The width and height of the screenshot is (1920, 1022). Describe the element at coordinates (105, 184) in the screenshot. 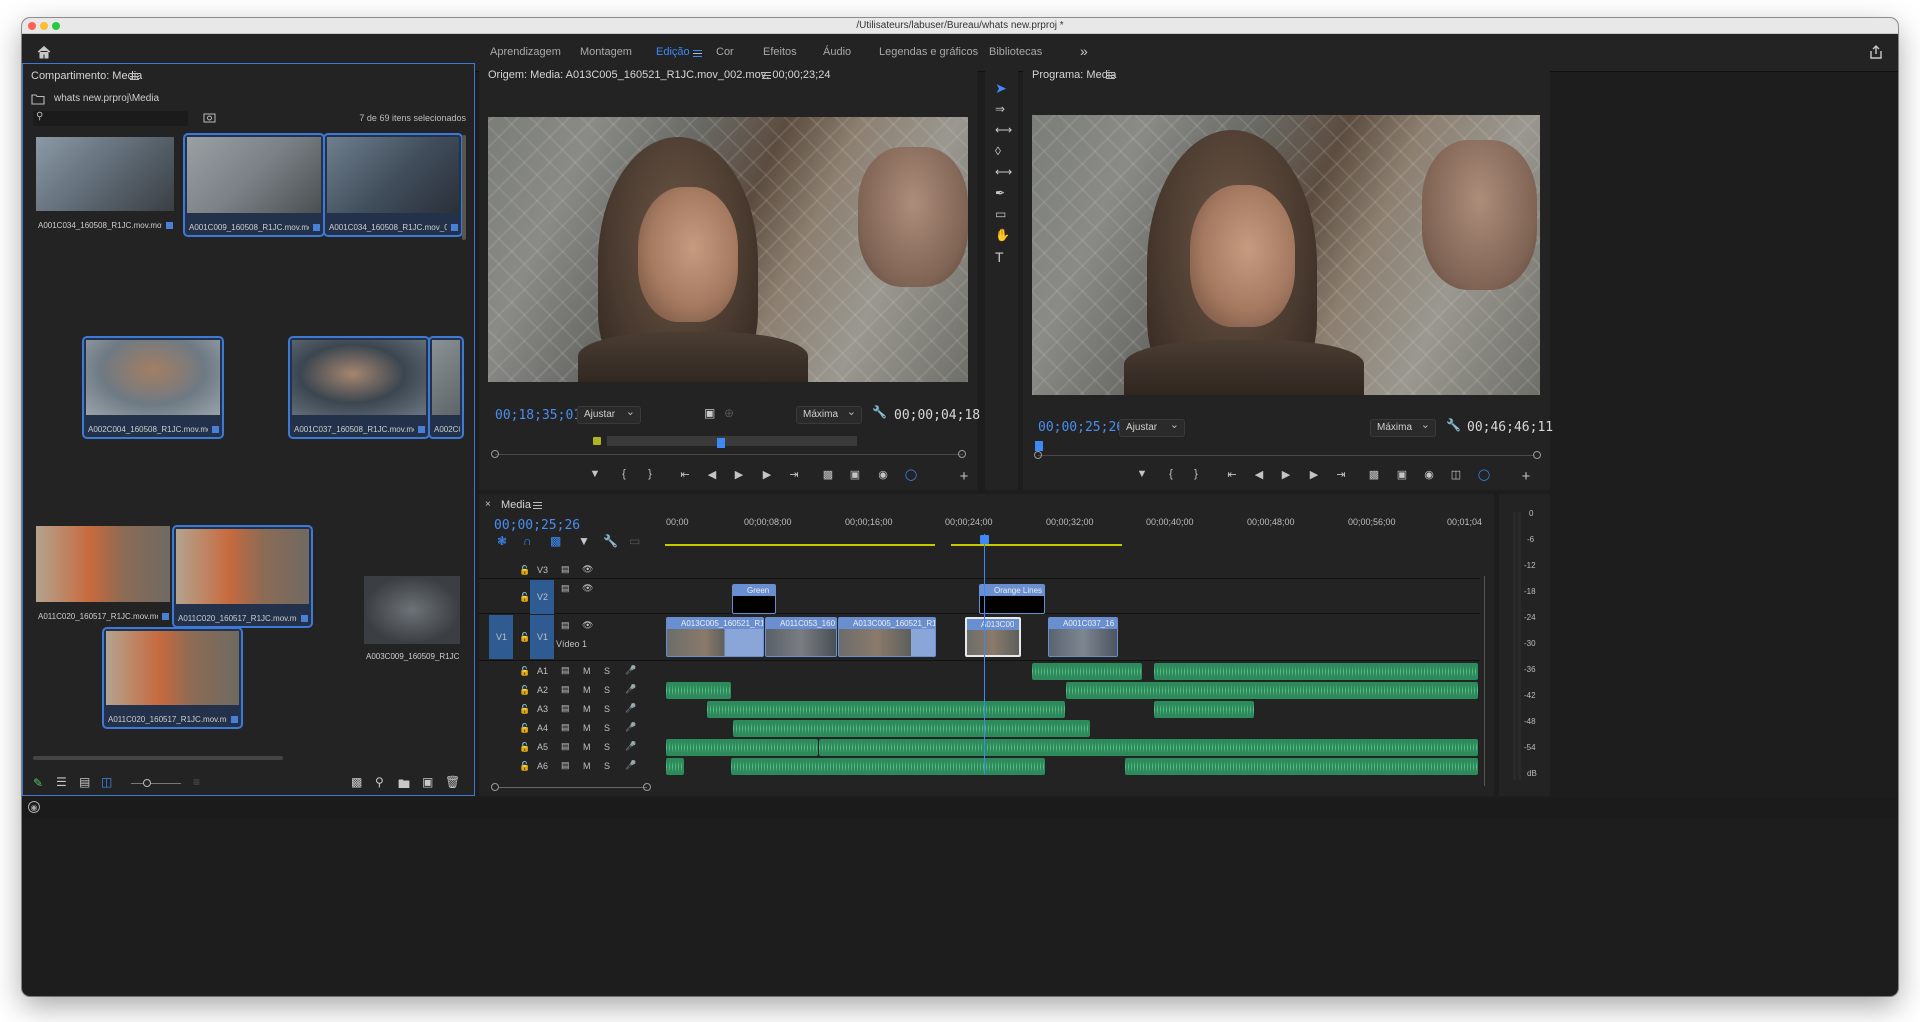

I see `clip-thumbnail: A001C034_160508_R1JC.mov.mov` at that location.